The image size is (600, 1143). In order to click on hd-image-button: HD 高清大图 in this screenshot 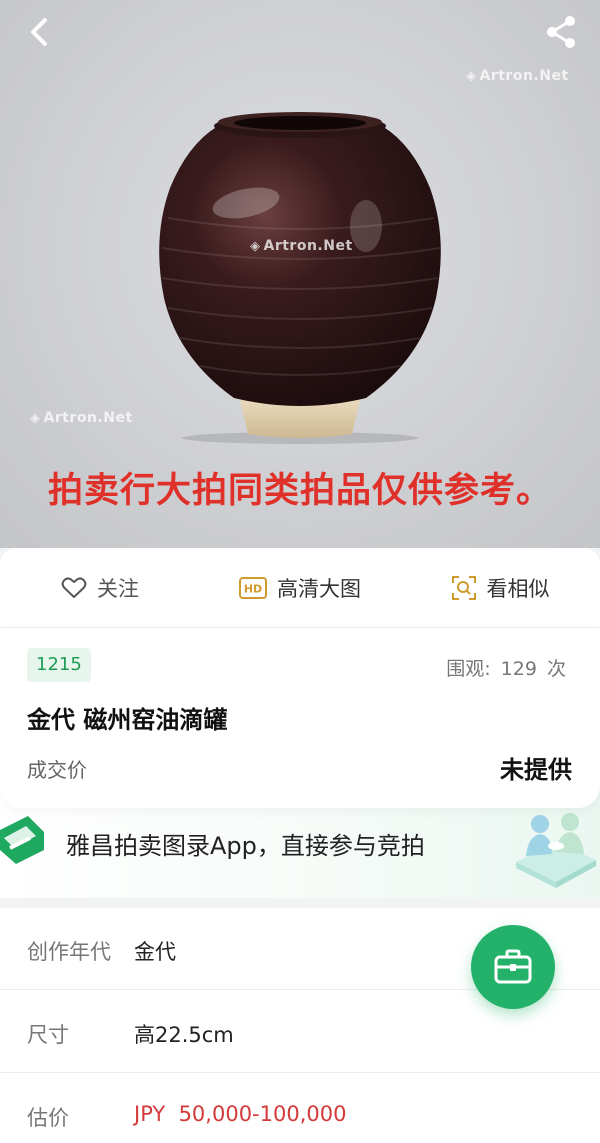, I will do `click(300, 588)`.